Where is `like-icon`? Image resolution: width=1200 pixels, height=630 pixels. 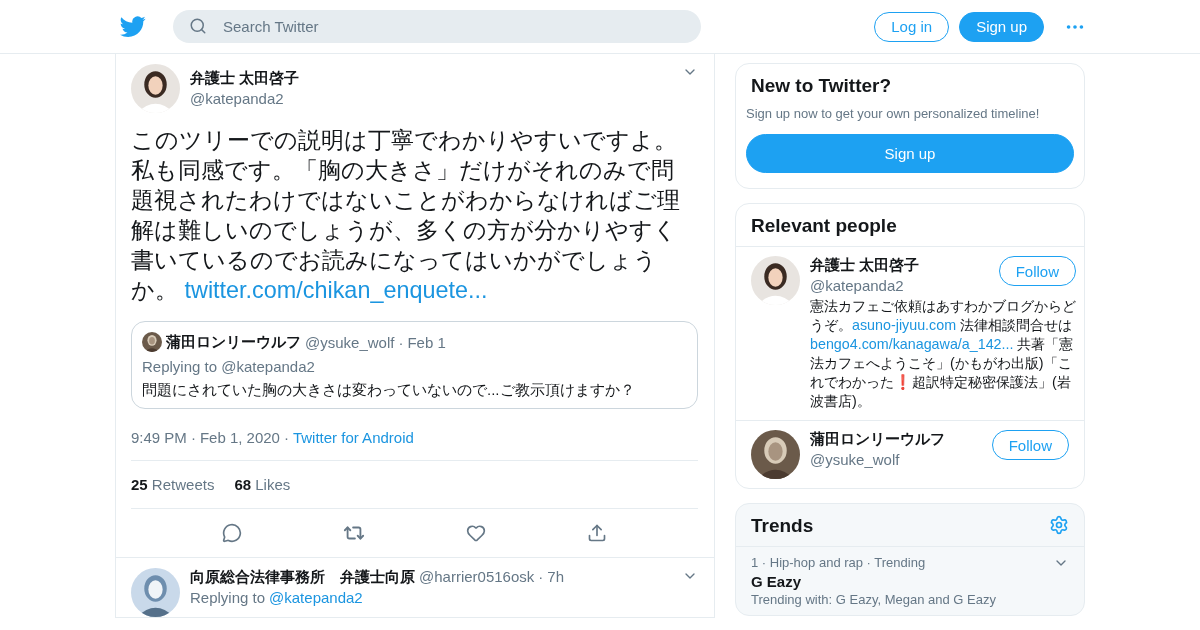 like-icon is located at coordinates (476, 533).